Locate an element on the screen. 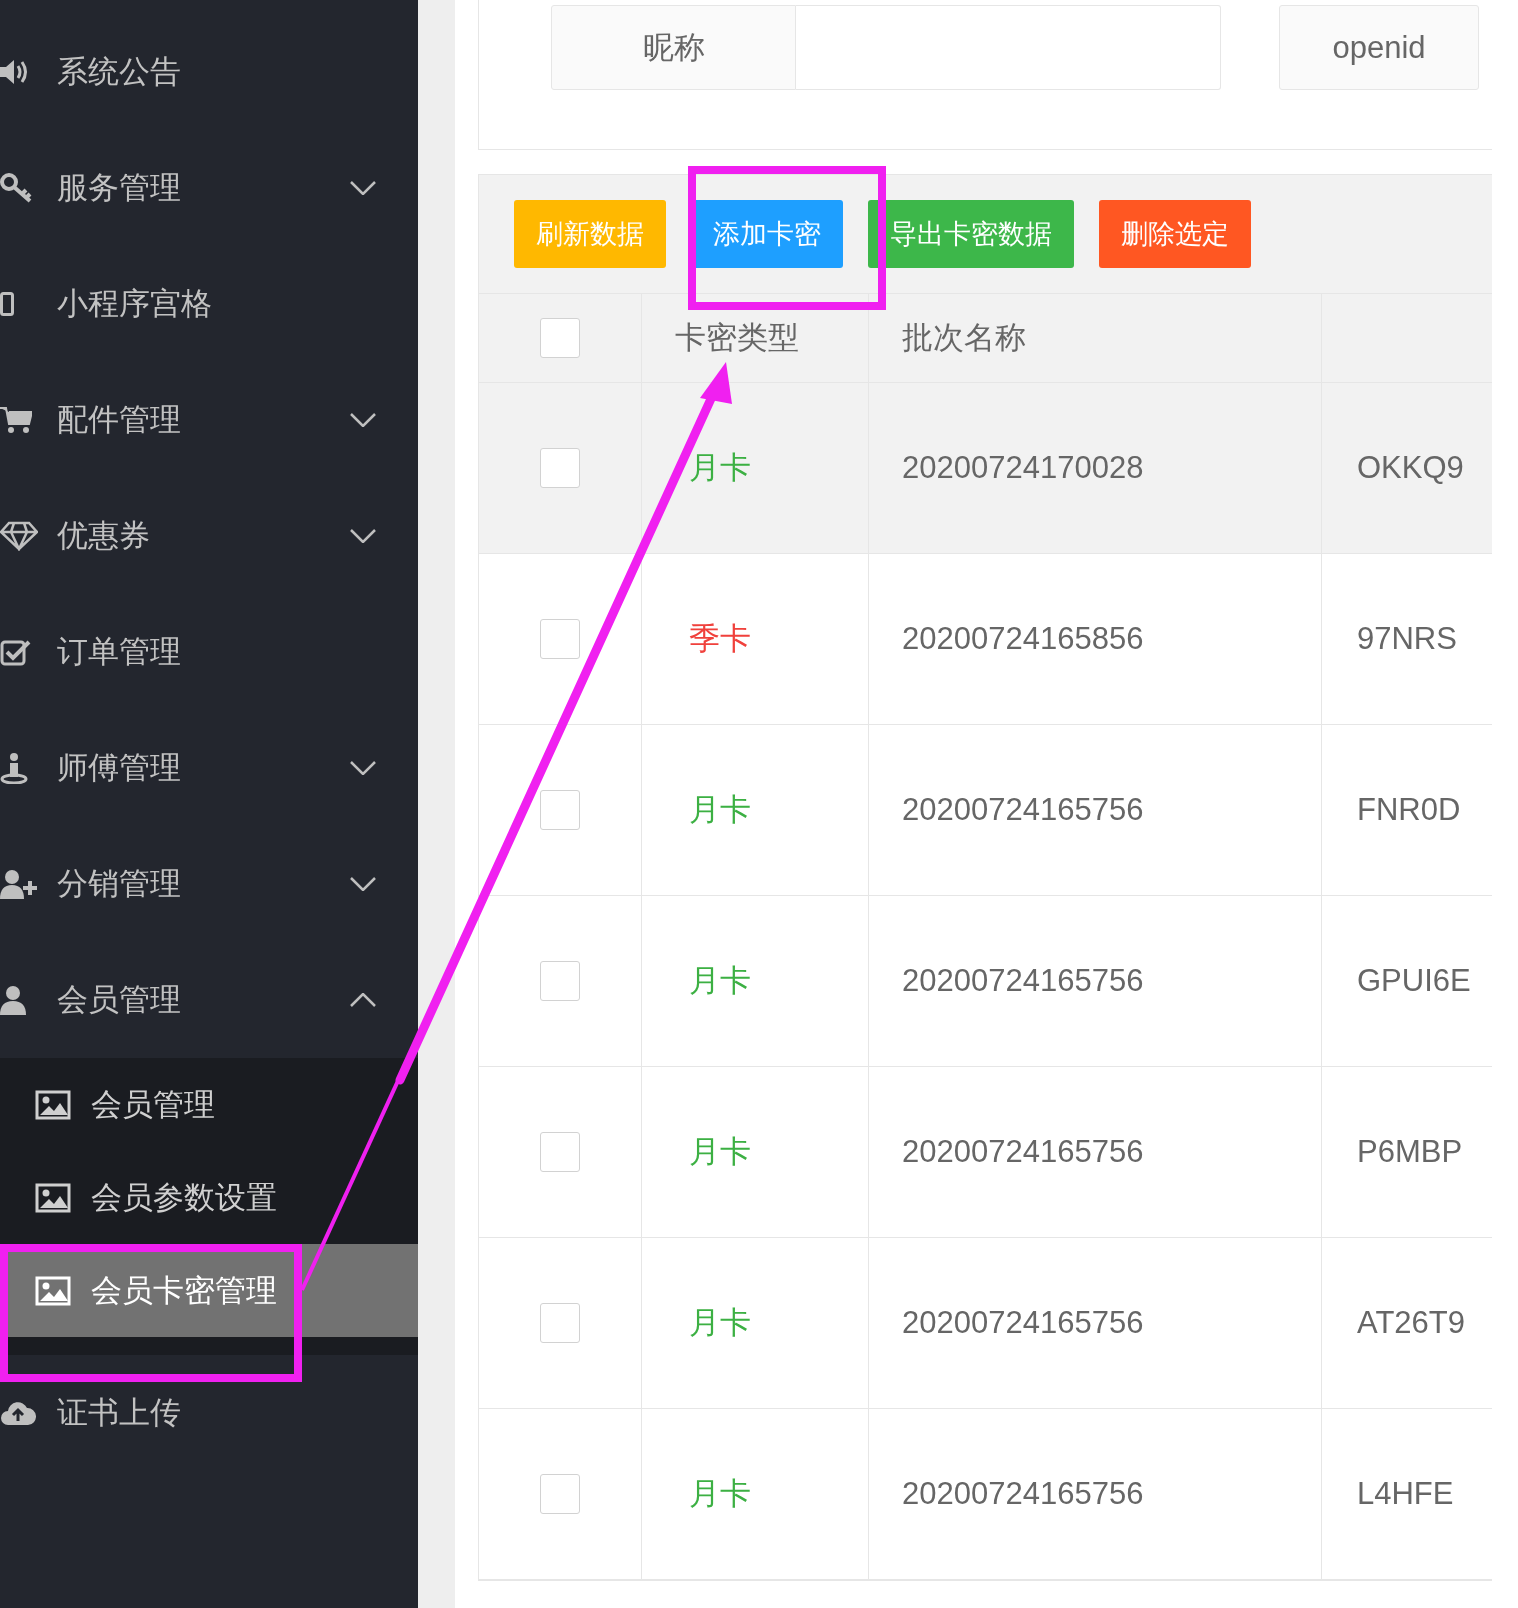 The width and height of the screenshot is (1518, 1608). sidebar-item: 服务管理 is located at coordinates (209, 188).